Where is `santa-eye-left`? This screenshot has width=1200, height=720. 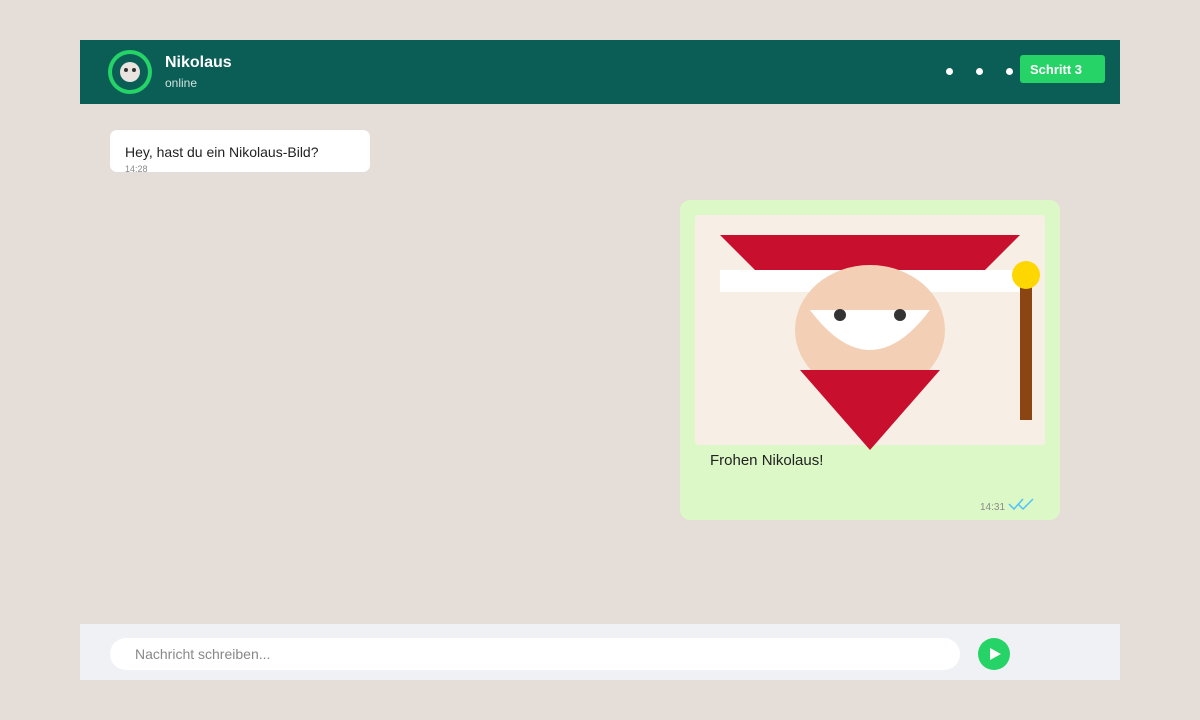
santa-eye-left is located at coordinates (840, 315).